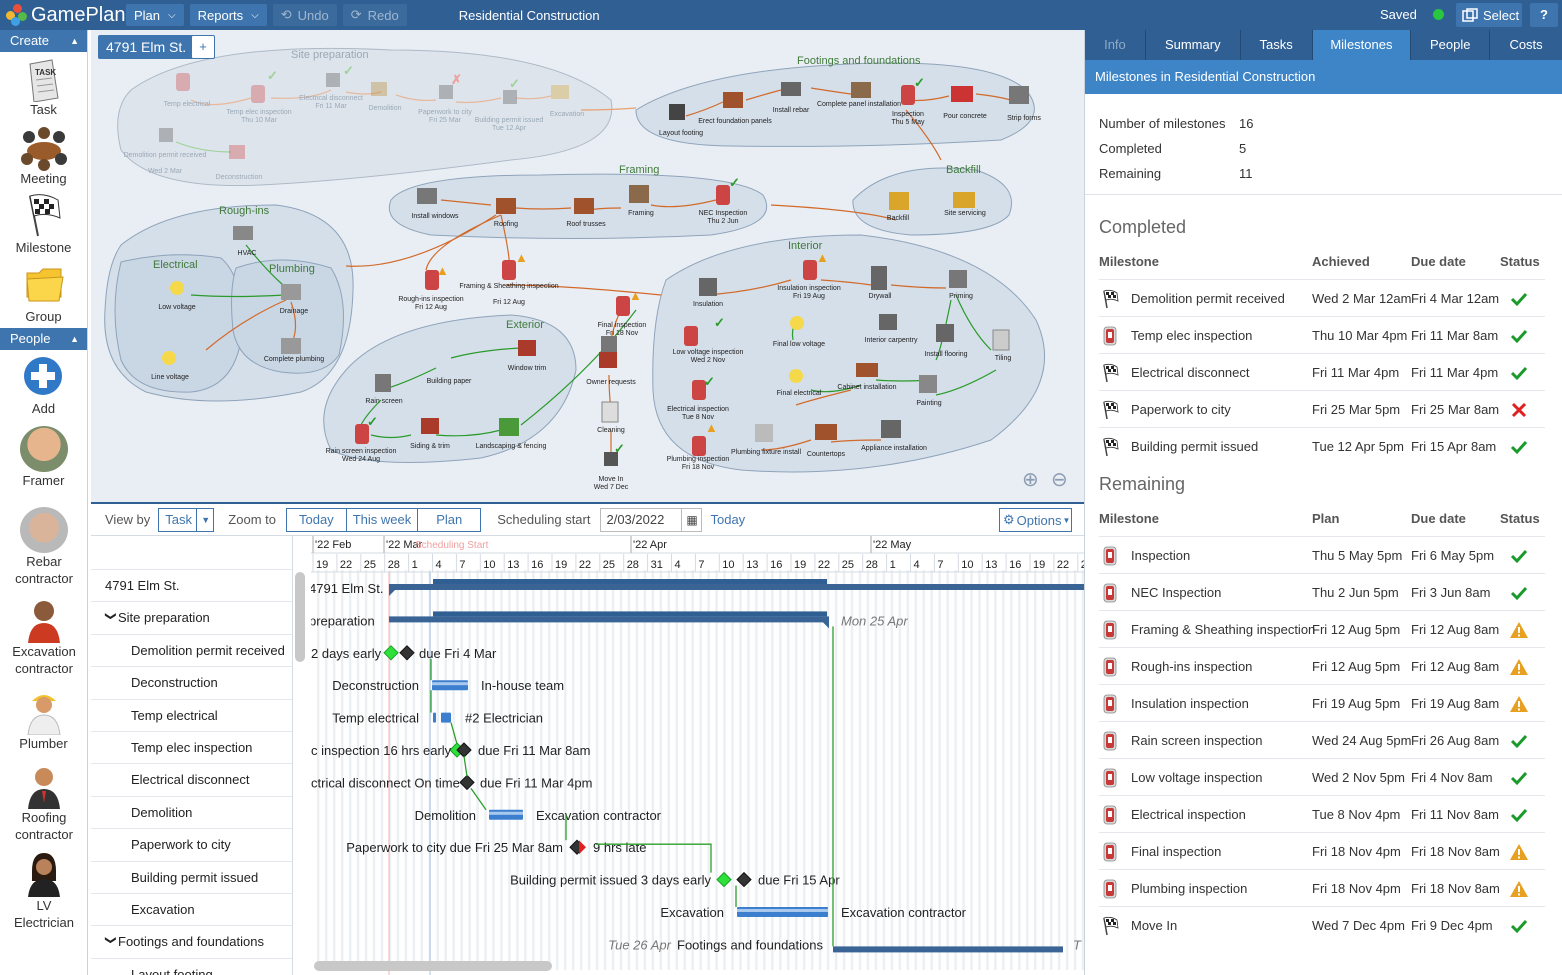  I want to click on person-framer: Framer, so click(43, 462).